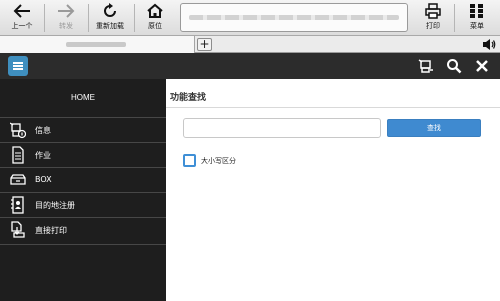 This screenshot has width=500, height=301. What do you see at coordinates (250, 66) in the screenshot?
I see `app-header` at bounding box center [250, 66].